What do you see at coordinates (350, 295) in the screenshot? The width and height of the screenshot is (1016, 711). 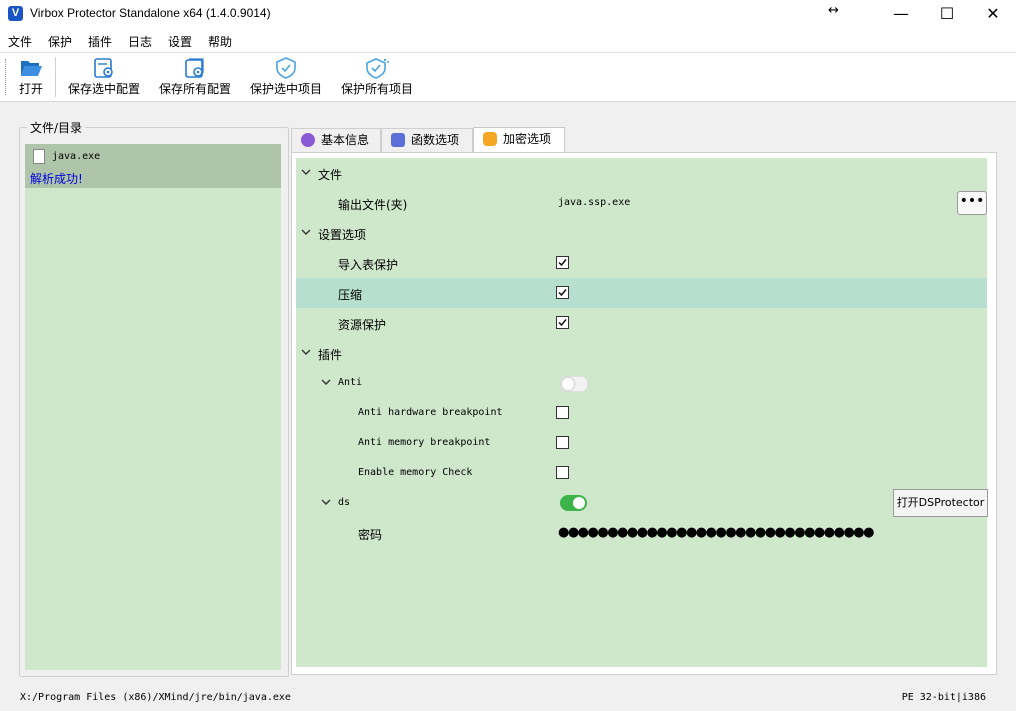 I see `compress-label: 压缩` at bounding box center [350, 295].